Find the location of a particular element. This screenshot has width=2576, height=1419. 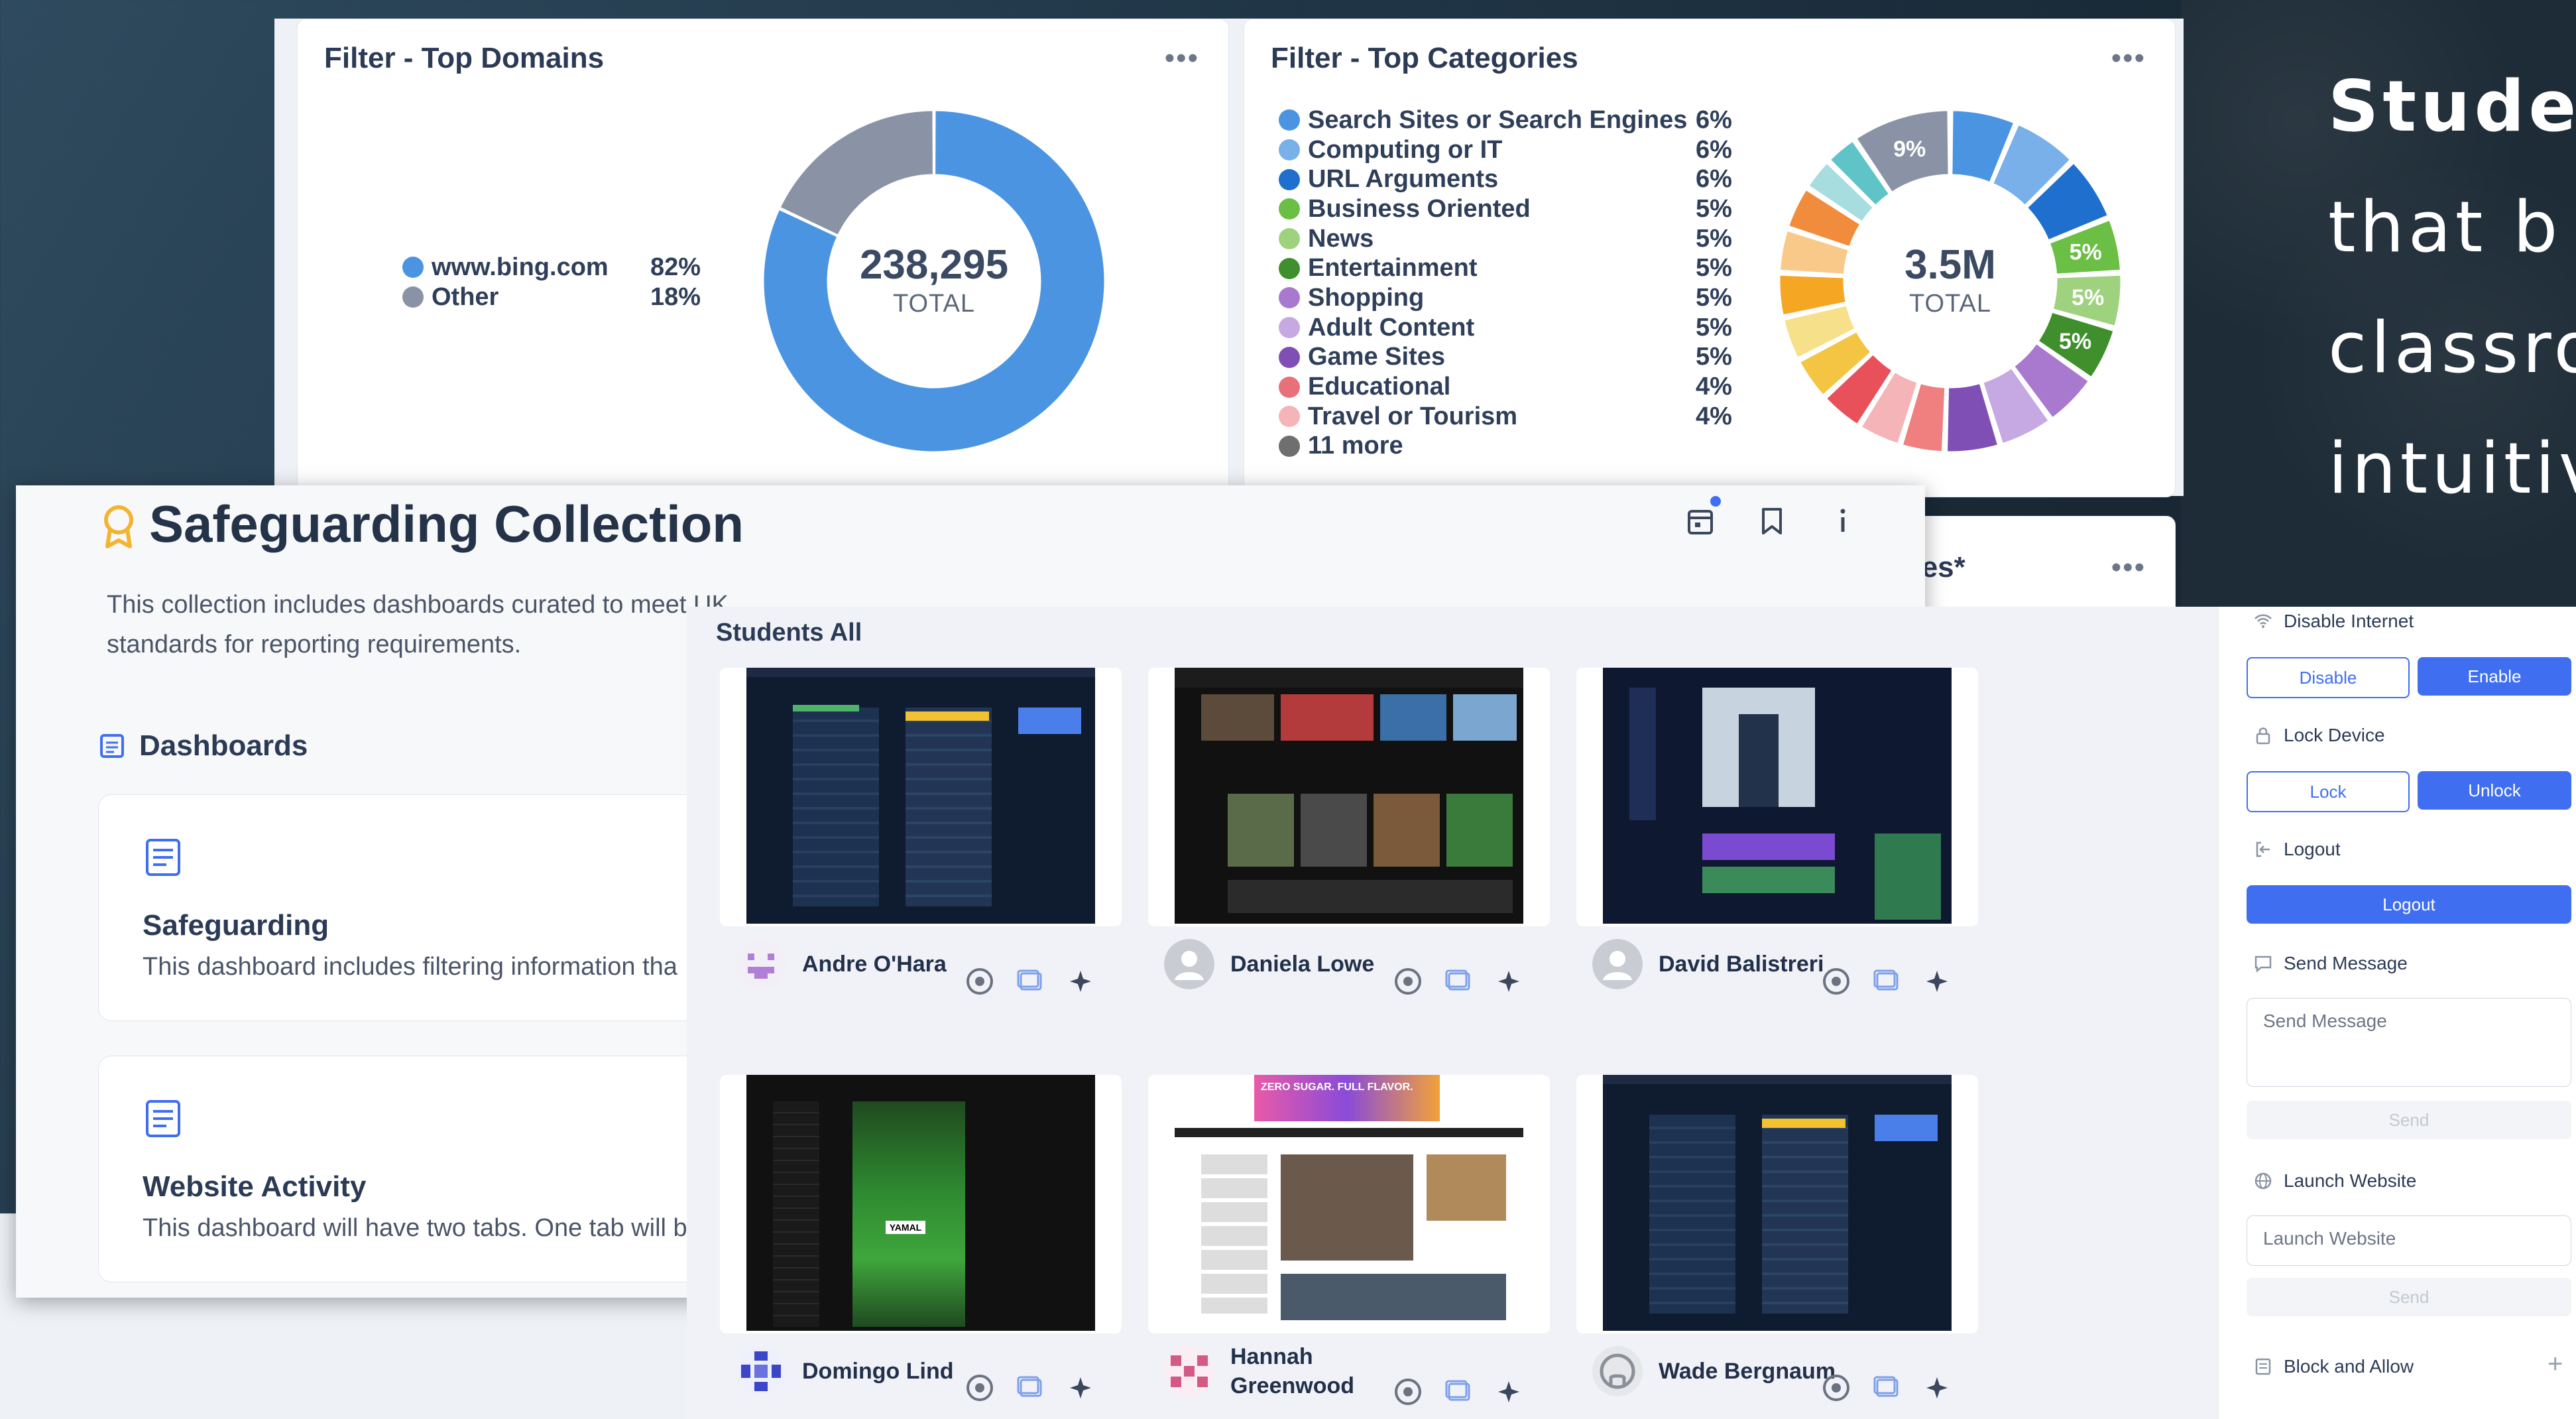

legend-item: Computing or IT 6% is located at coordinates (1506, 150).